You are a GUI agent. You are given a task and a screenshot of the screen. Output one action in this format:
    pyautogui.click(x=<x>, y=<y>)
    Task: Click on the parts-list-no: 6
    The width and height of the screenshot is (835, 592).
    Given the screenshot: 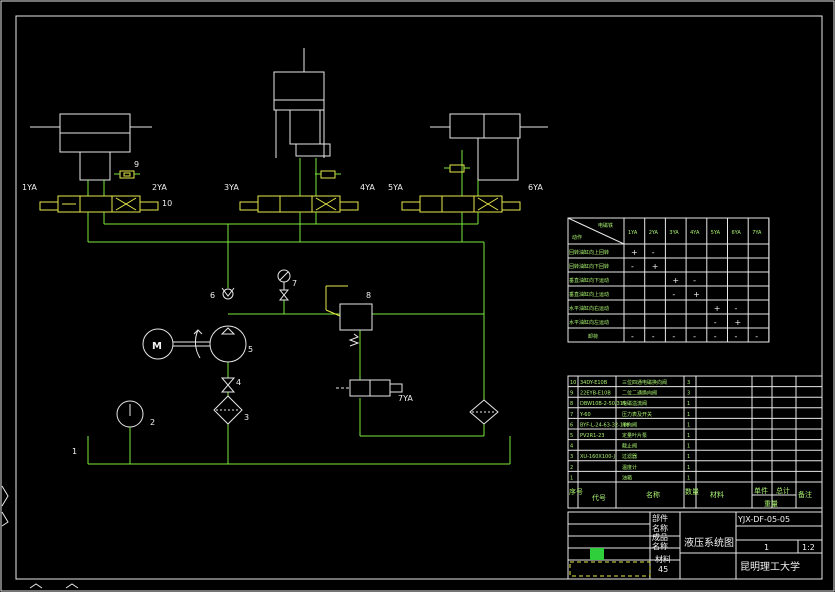 What is the action you would take?
    pyautogui.click(x=571, y=425)
    